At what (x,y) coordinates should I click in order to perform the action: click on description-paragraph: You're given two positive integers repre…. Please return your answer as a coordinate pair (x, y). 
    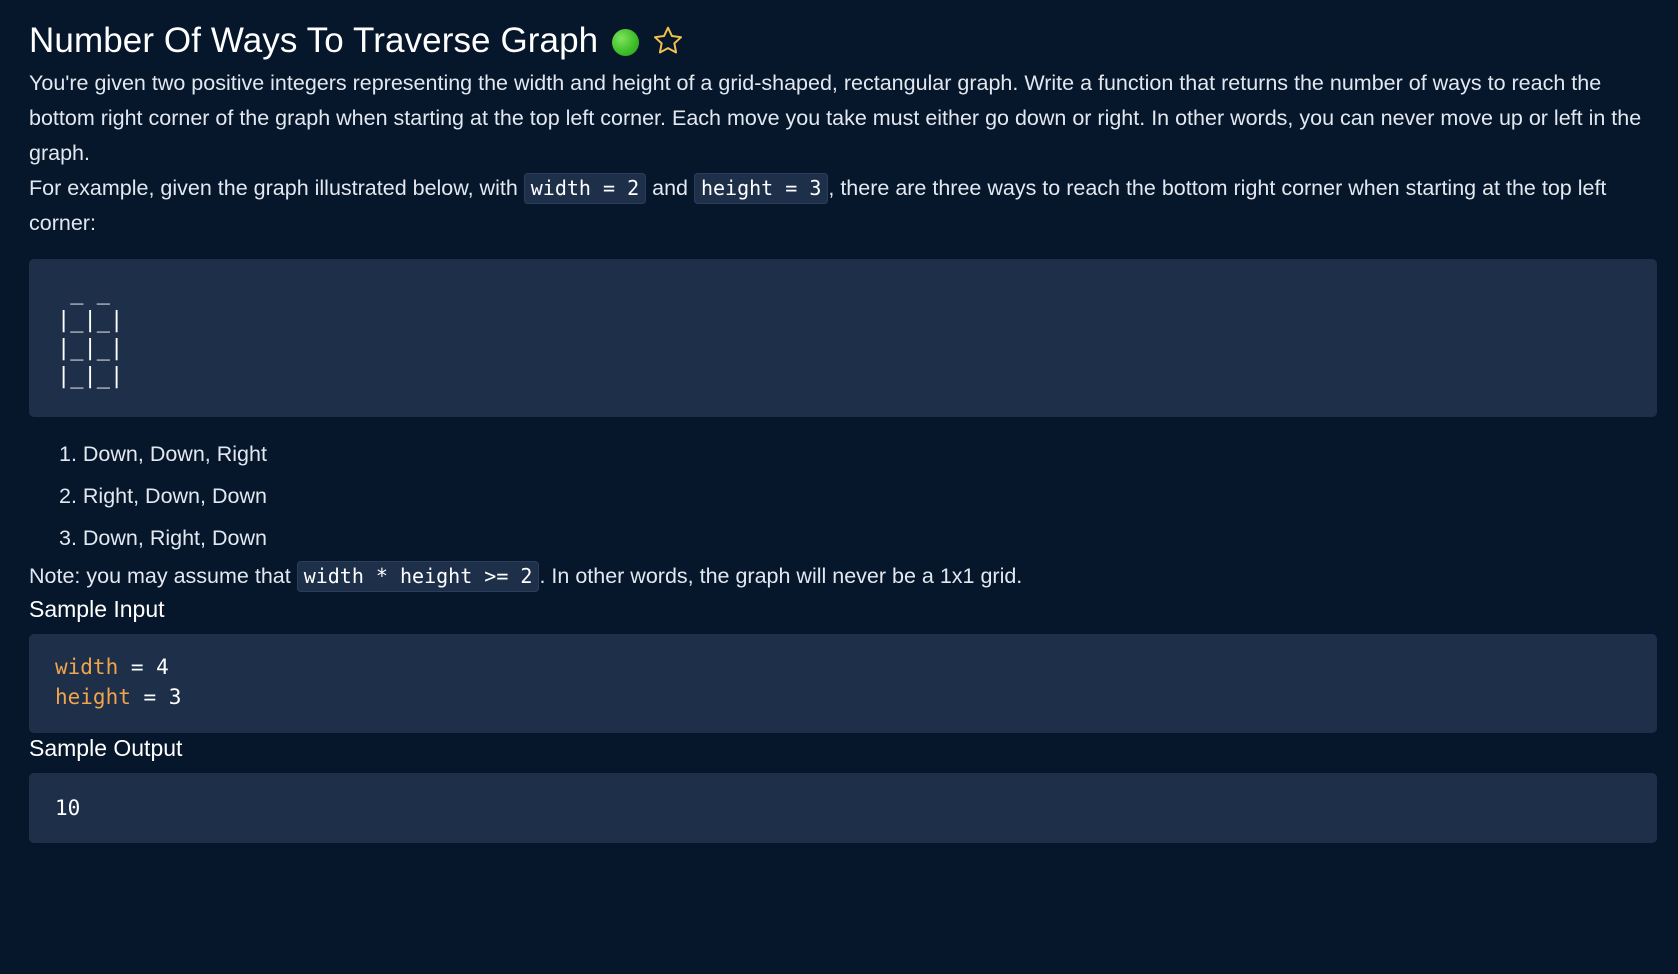
    Looking at the image, I should click on (835, 118).